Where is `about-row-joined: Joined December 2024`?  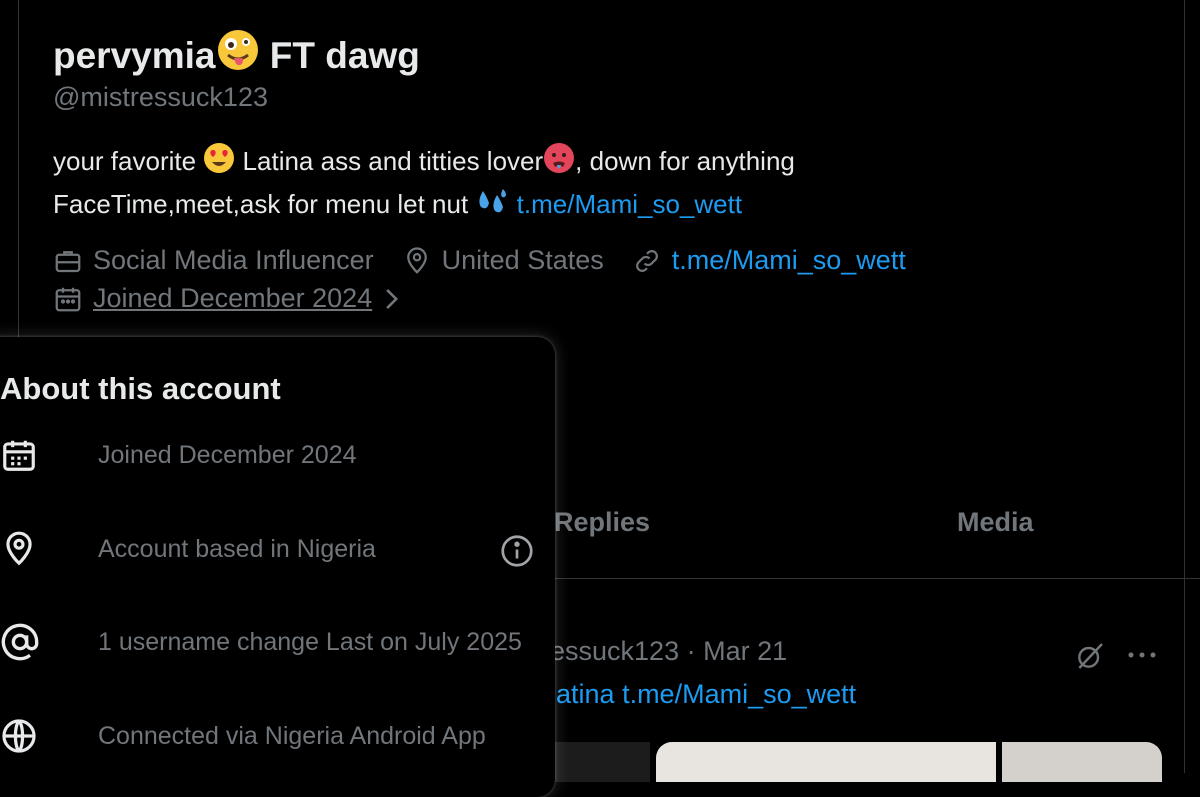 about-row-joined: Joined December 2024 is located at coordinates (272, 455).